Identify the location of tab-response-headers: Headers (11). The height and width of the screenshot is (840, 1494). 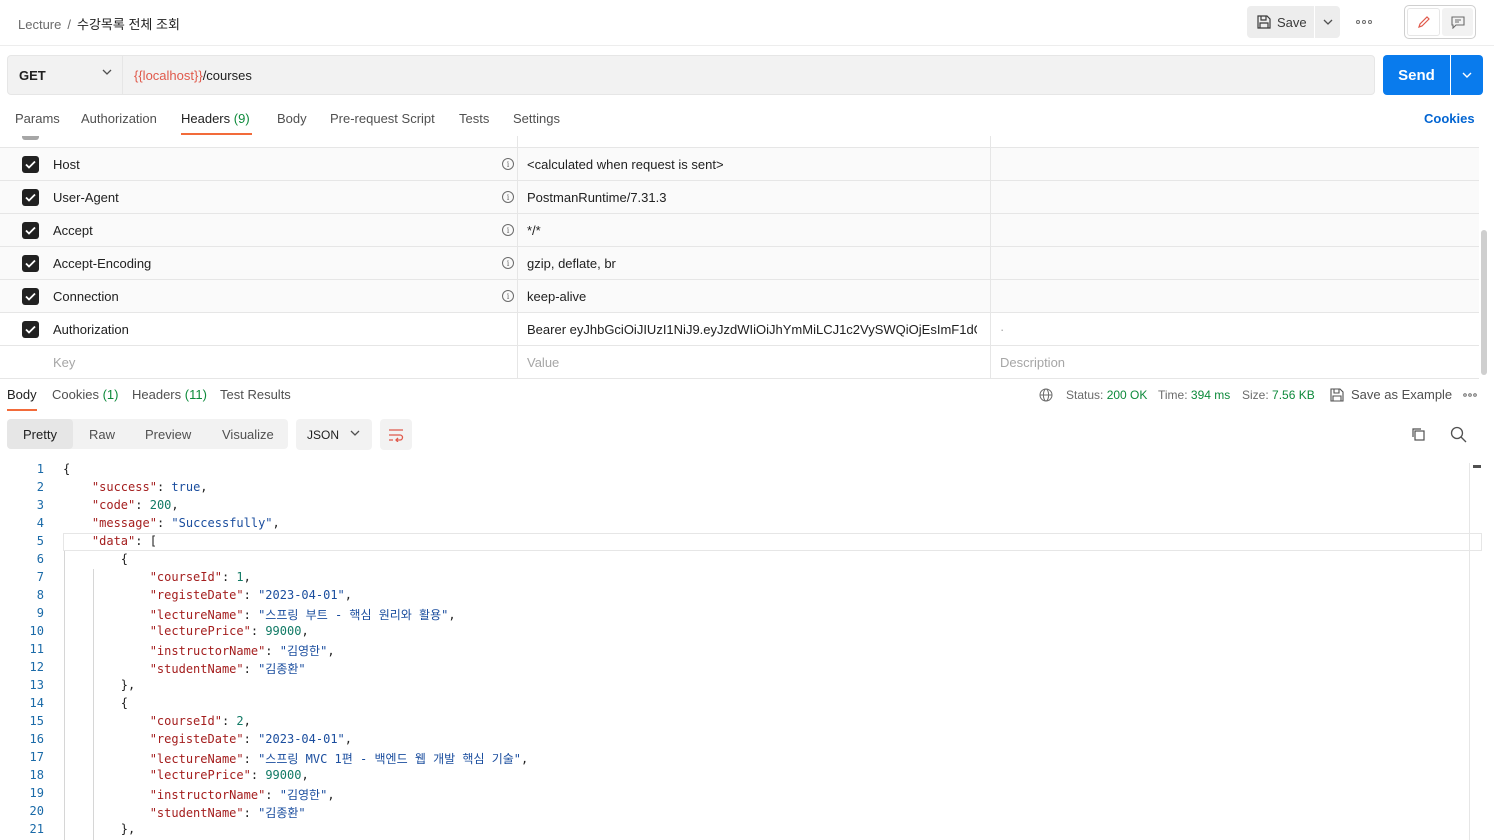
(169, 394).